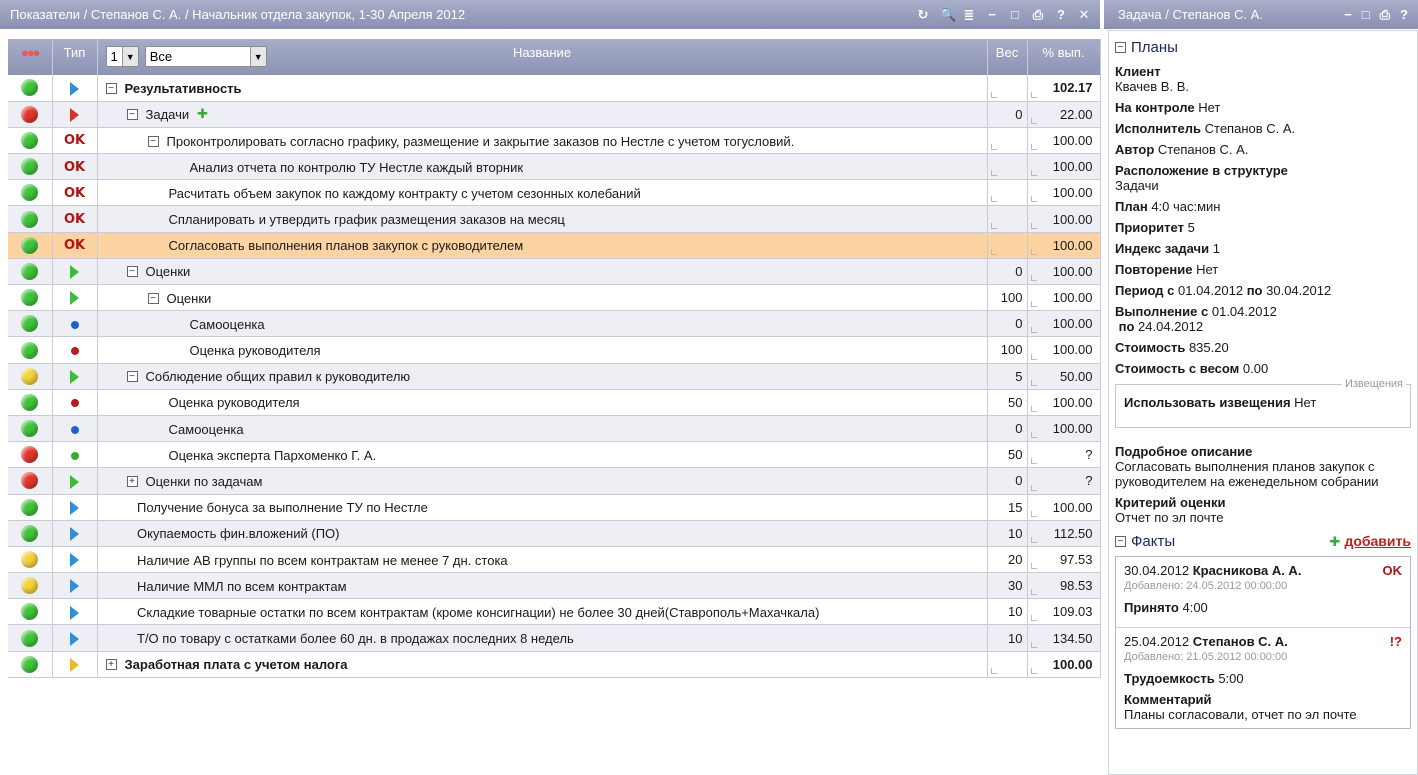 This screenshot has height=775, width=1418. I want to click on name-cell: − Оценки, so click(542, 298).